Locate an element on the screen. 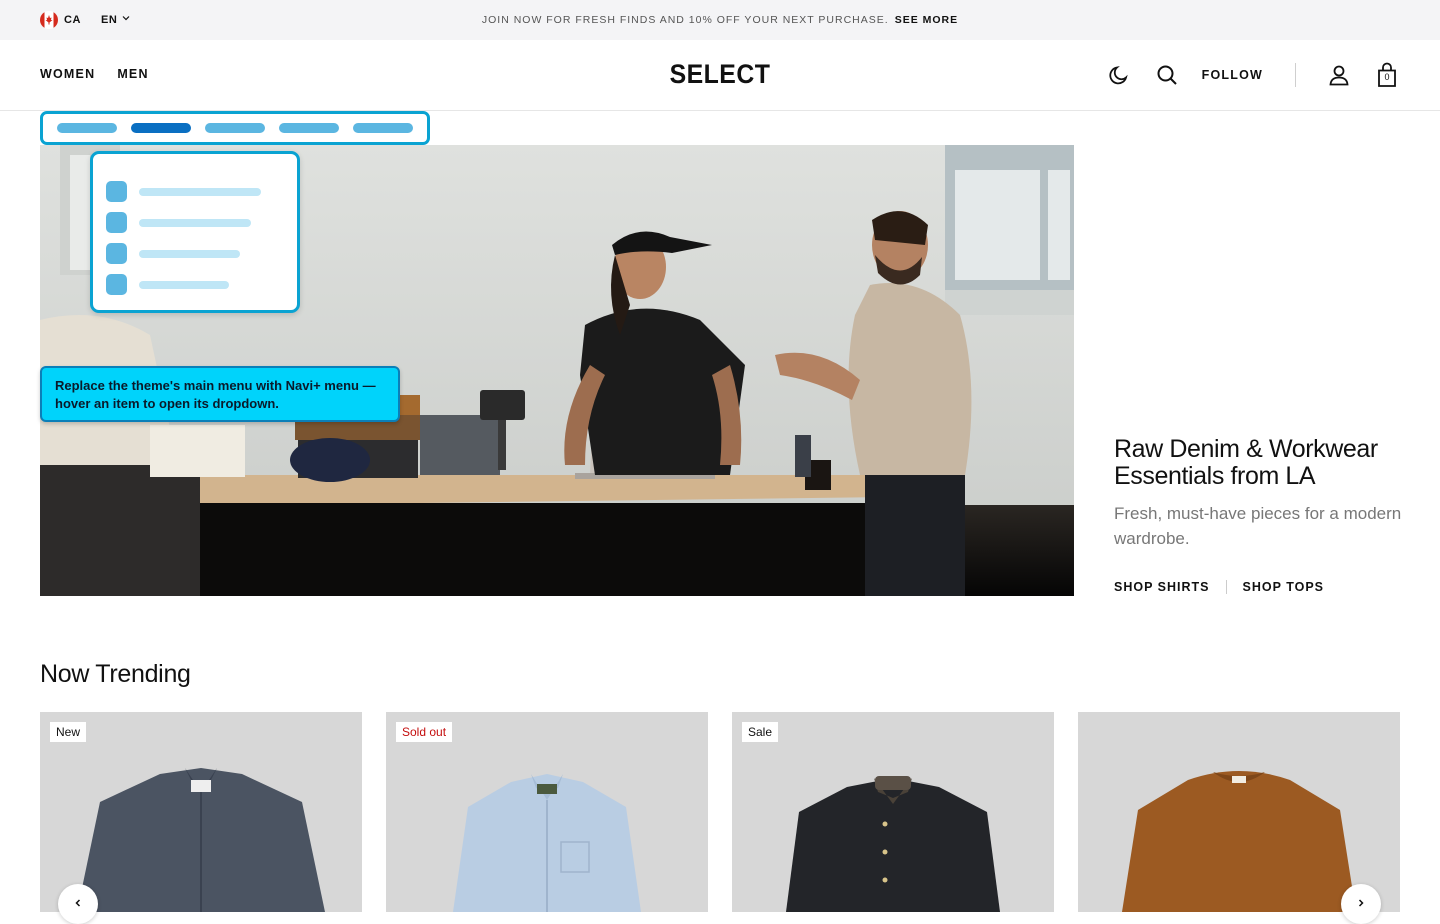 This screenshot has height=924, width=1440. product-card: Sale is located at coordinates (893, 812).